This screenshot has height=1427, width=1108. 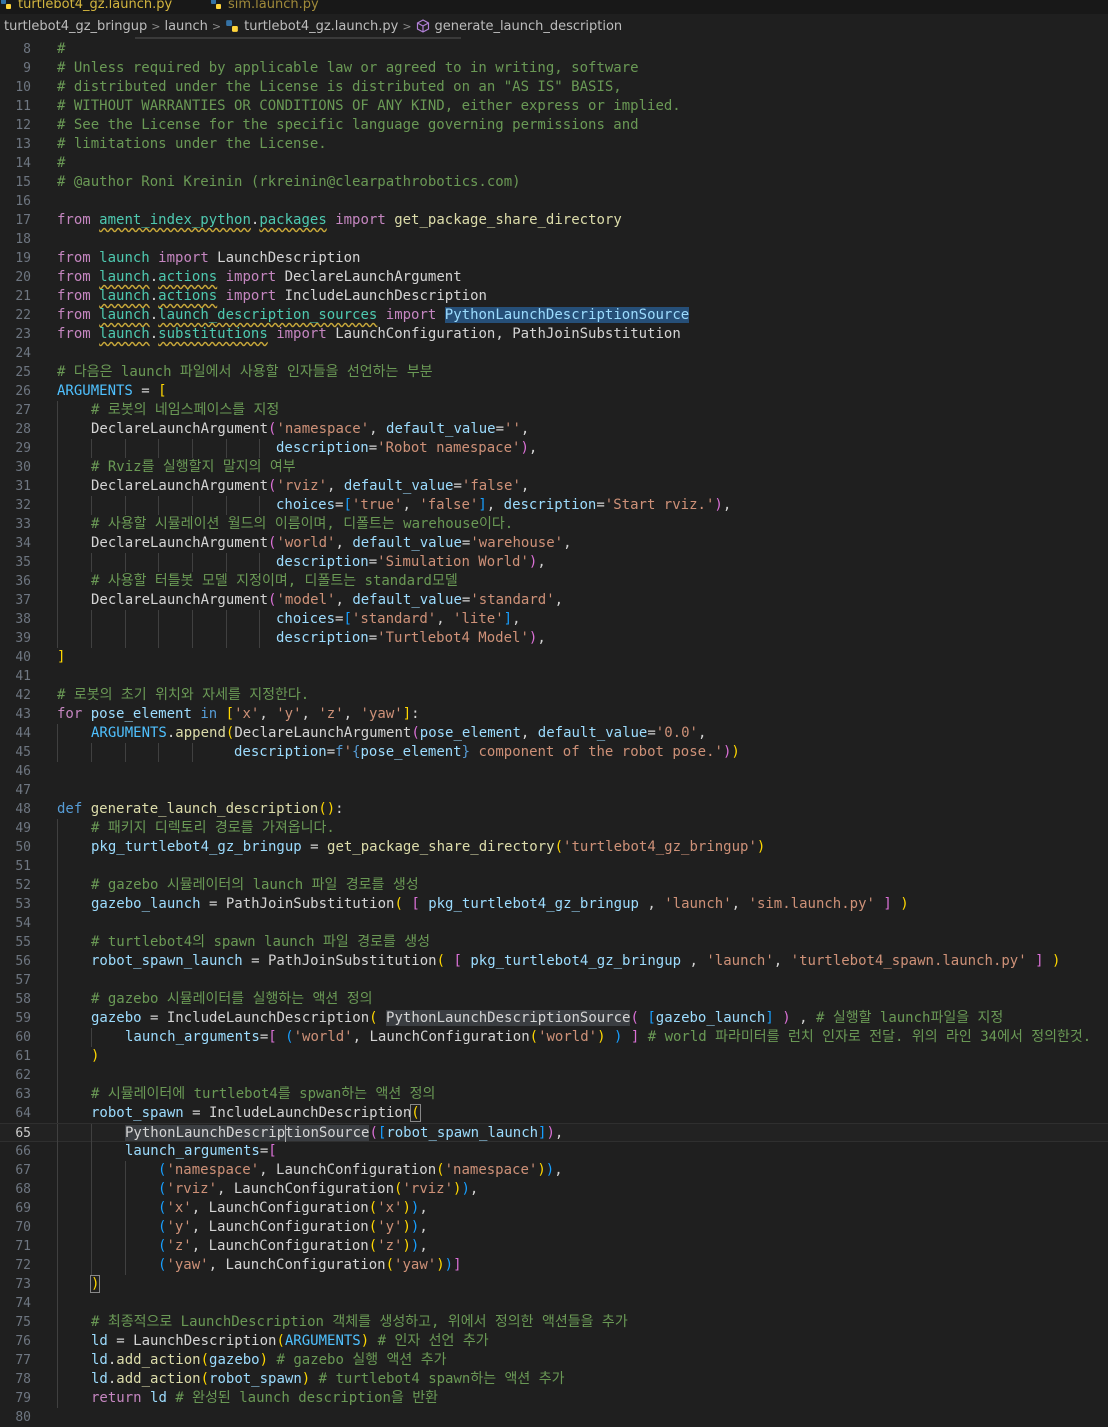 What do you see at coordinates (554, 581) in the screenshot?
I see `code-line: 36 # 사용할 터틀봇 모델 지정이며, 디폴트는 standard모델` at bounding box center [554, 581].